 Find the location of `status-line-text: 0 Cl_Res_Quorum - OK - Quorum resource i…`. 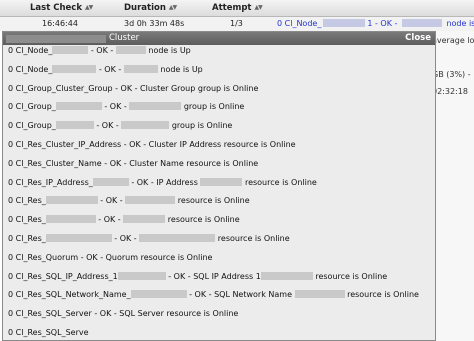

status-line-text: 0 Cl_Res_Quorum - OK - Quorum resource i… is located at coordinates (110, 257).